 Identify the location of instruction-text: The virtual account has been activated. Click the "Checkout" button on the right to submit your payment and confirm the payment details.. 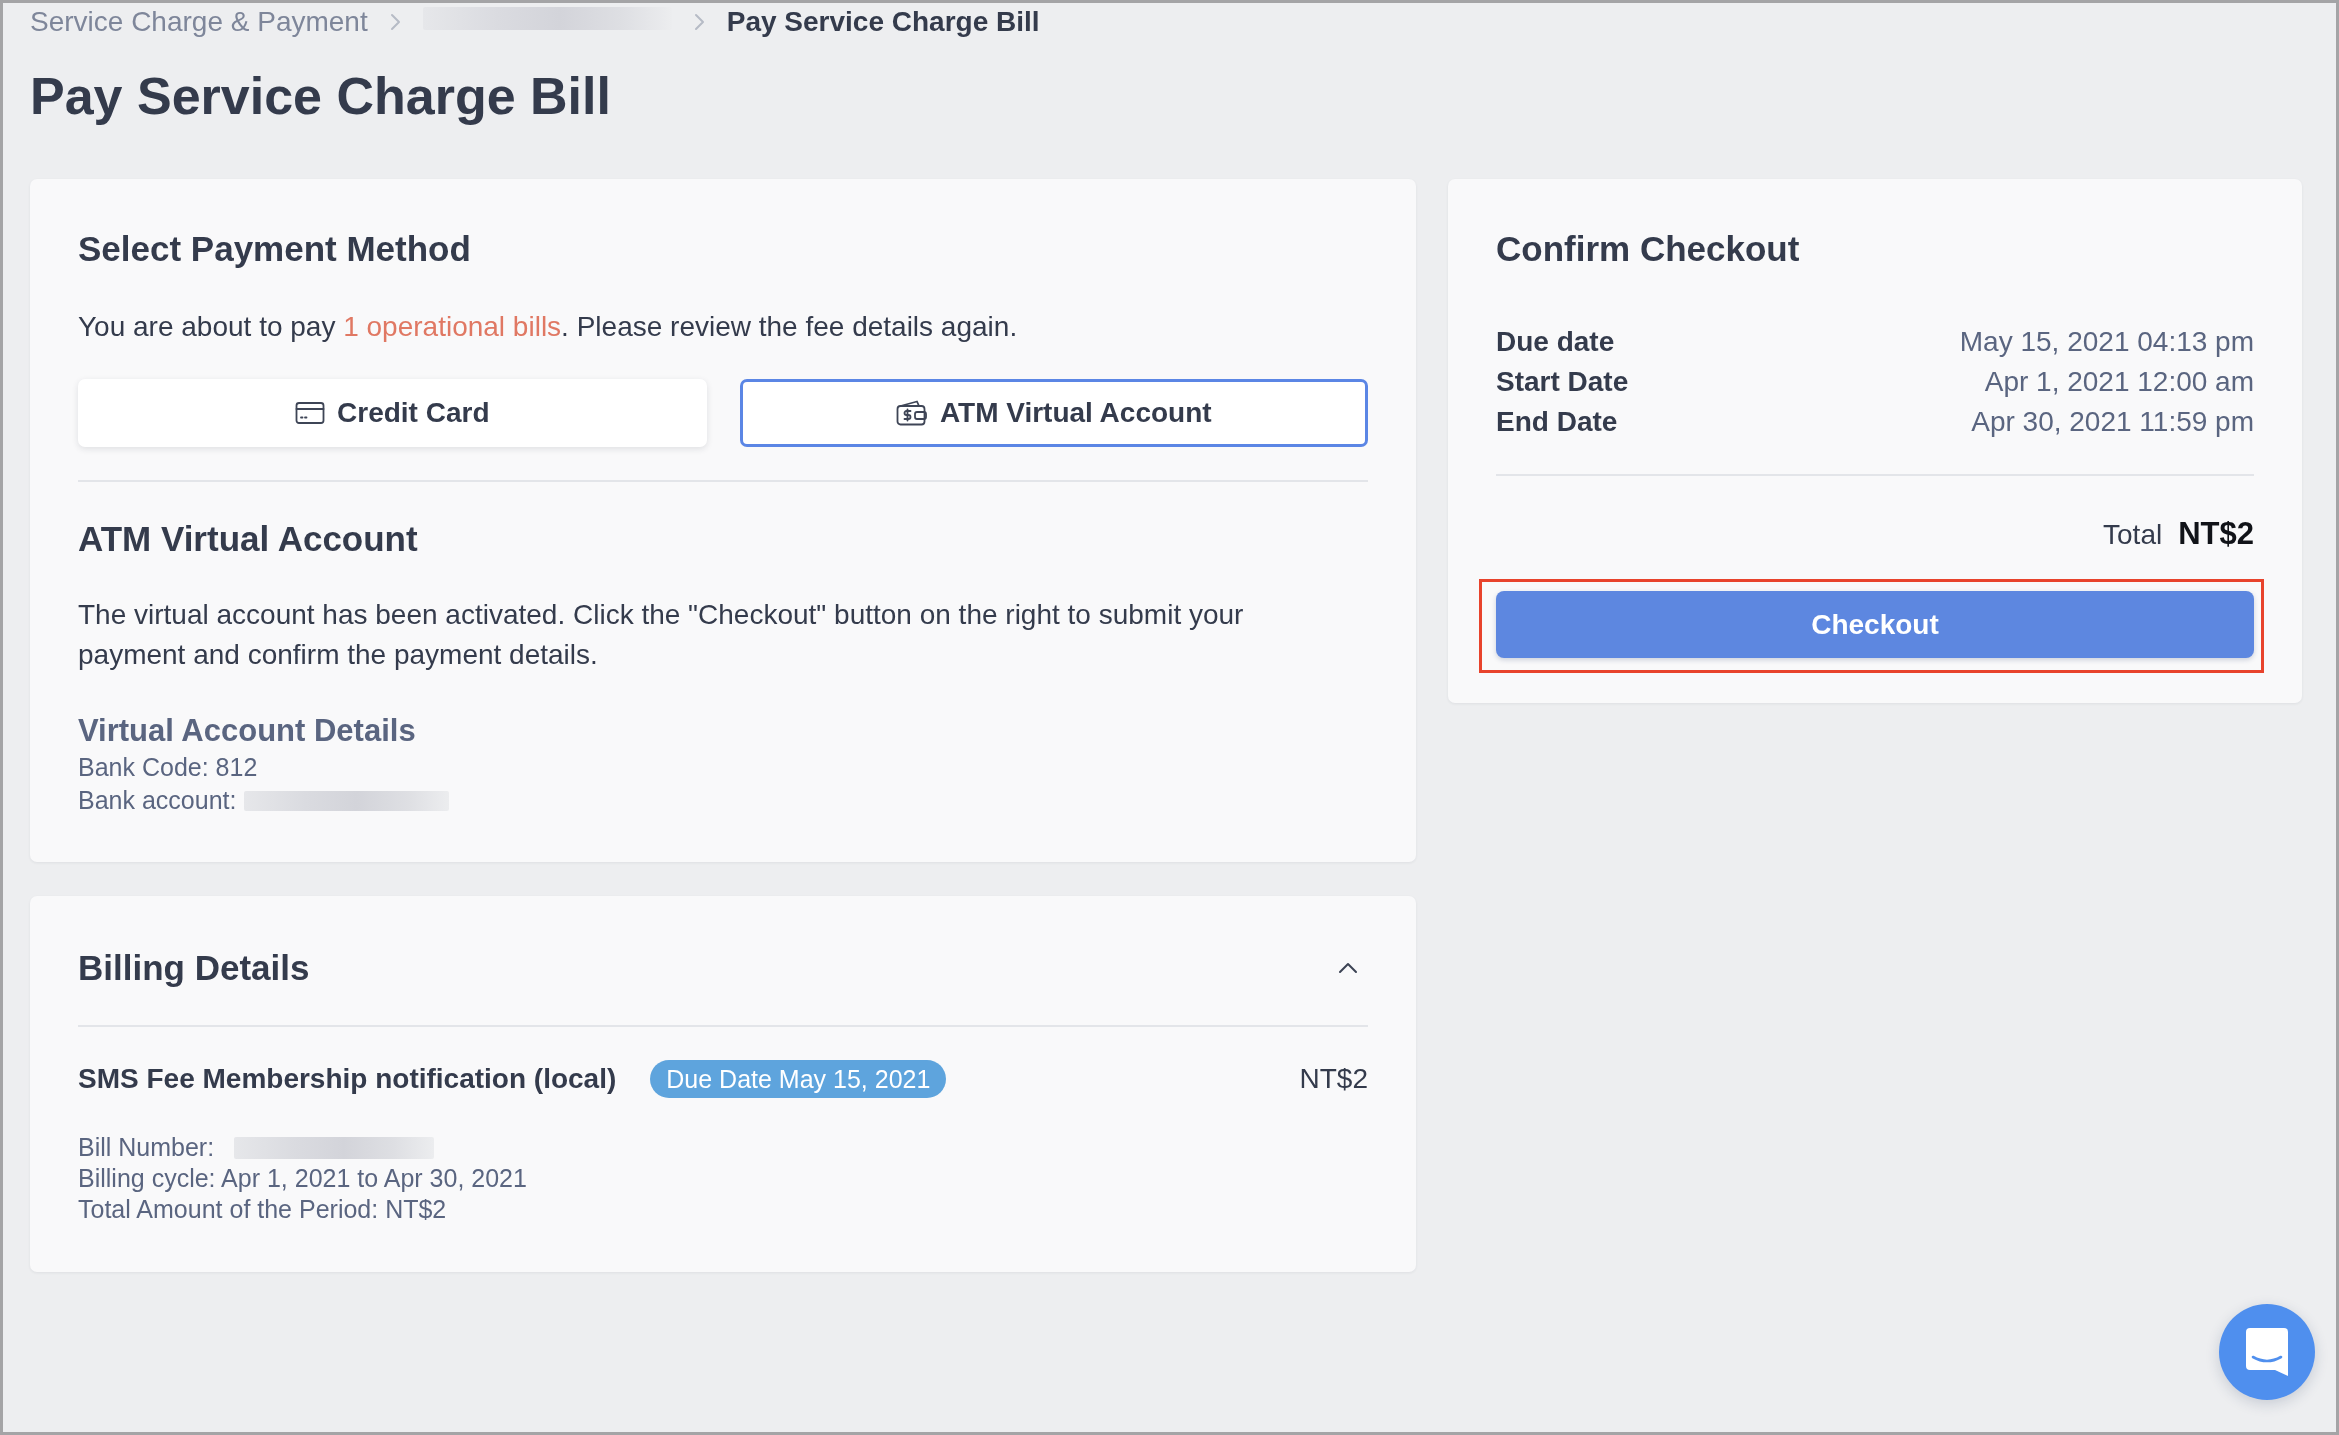
(661, 635).